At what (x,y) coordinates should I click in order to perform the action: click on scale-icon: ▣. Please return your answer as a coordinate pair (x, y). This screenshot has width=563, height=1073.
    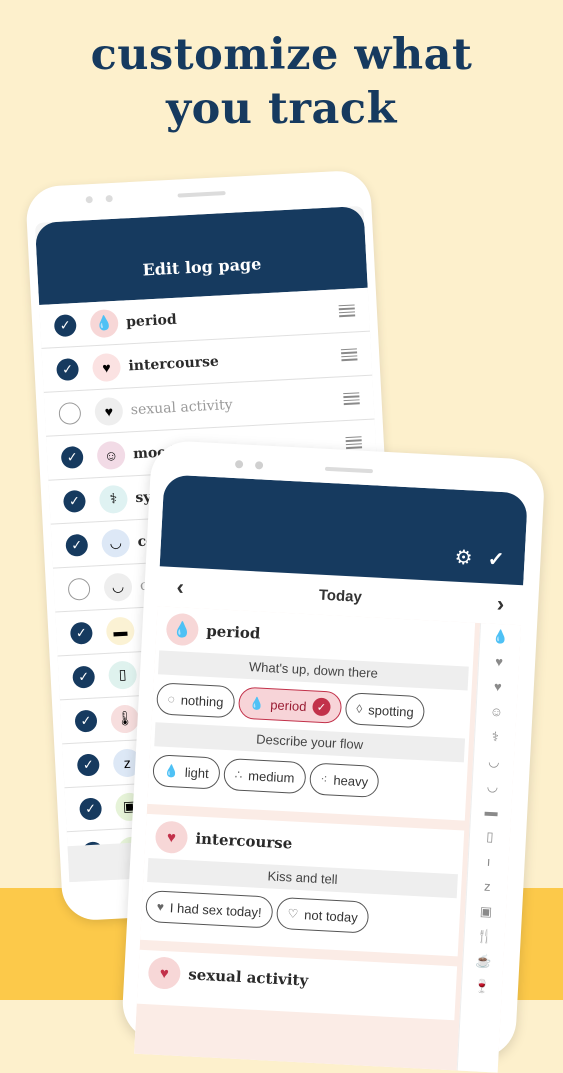
    Looking at the image, I should click on (486, 911).